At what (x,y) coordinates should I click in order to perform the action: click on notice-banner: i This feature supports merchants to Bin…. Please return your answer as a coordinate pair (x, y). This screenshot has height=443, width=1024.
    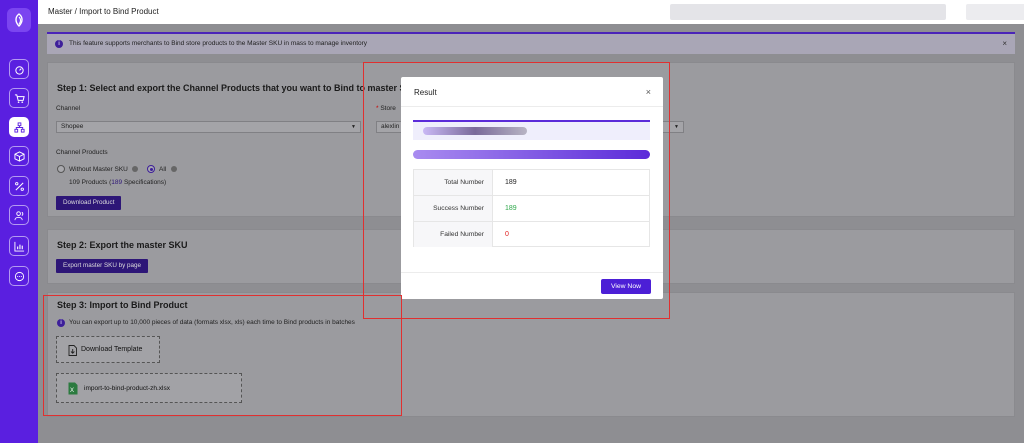
    Looking at the image, I should click on (531, 43).